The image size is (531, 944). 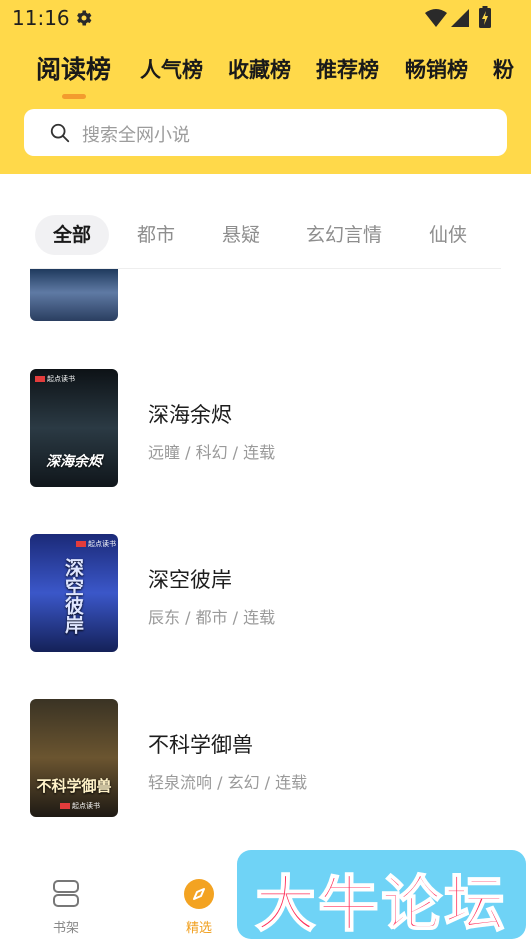 I want to click on nav-label: 精选, so click(x=198, y=928).